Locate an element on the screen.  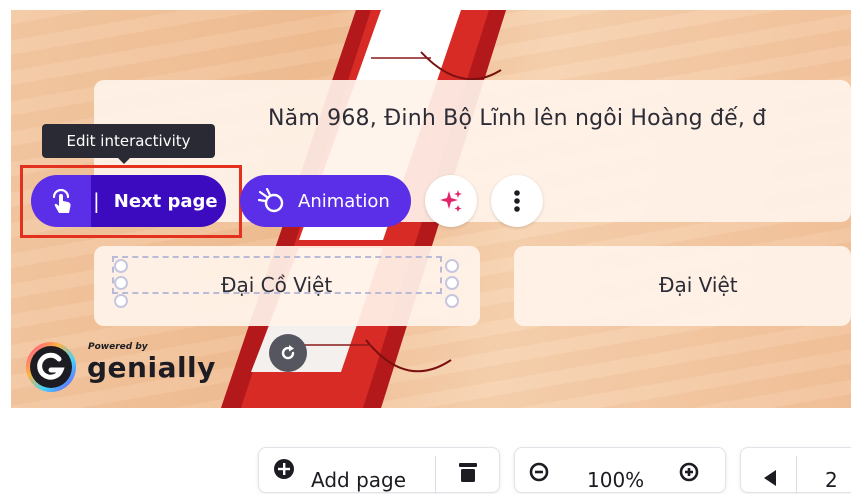
animation-label: Animation is located at coordinates (344, 201).